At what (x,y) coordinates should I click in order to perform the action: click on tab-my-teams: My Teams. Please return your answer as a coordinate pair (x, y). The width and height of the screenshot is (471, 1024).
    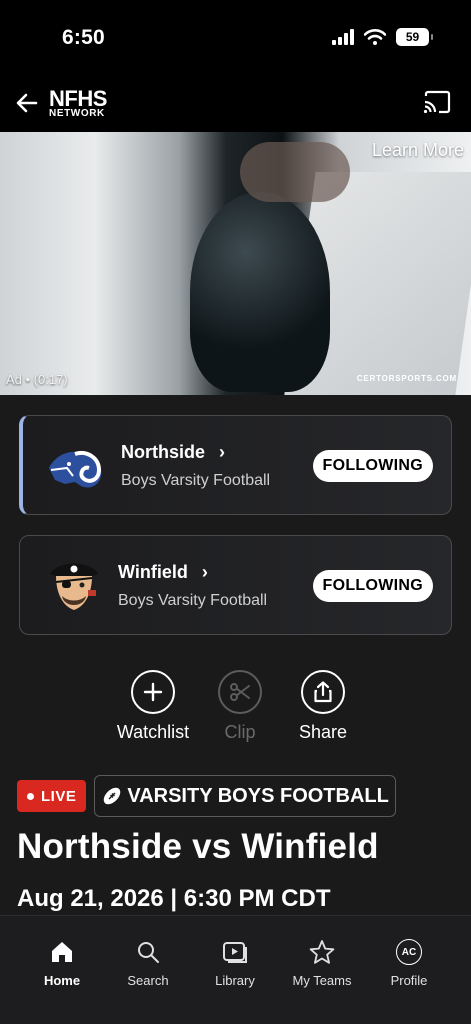
    Looking at the image, I should click on (322, 963).